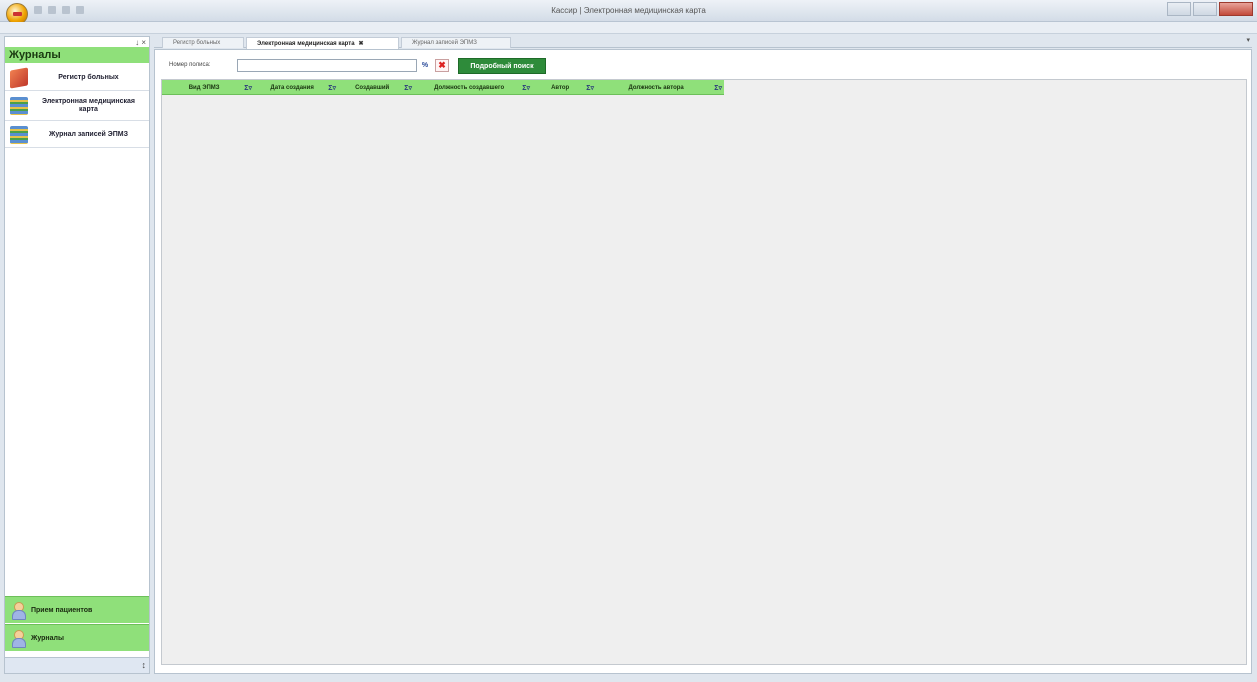 This screenshot has height=682, width=1257. I want to click on tab-patient-register: Регистр больных, so click(203, 42).